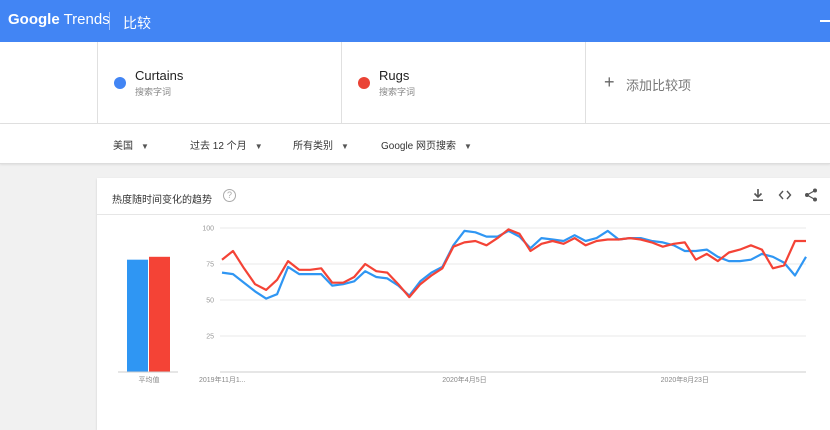  I want to click on y-tick-label: 50, so click(210, 301).